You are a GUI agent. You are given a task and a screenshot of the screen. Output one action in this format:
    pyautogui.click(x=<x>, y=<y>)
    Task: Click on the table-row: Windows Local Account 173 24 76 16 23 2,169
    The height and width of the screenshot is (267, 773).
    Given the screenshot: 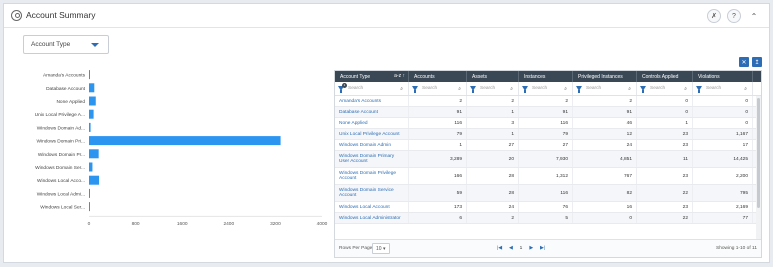 What is the action you would take?
    pyautogui.click(x=548, y=207)
    